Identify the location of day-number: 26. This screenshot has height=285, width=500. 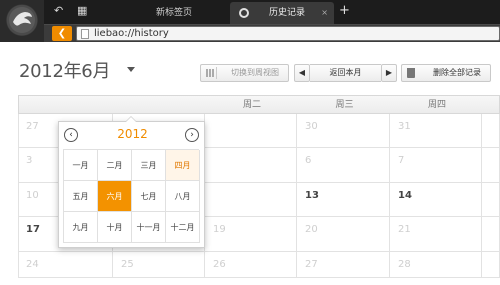
(219, 264).